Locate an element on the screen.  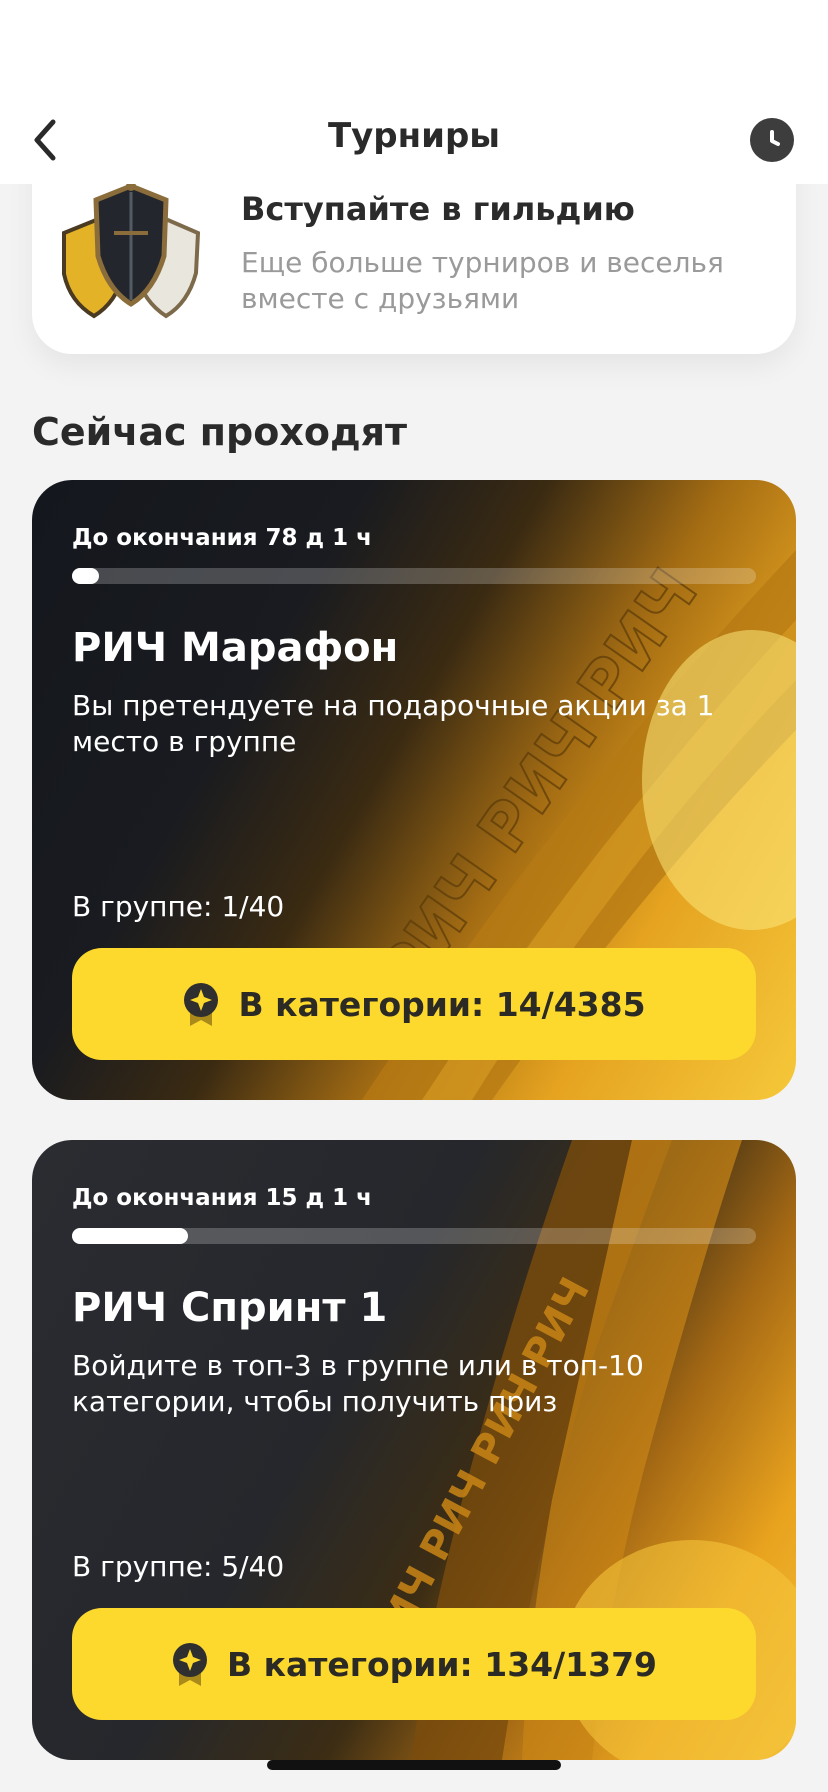
category-rank-label: В категории: 14/4385 is located at coordinates (442, 1004).